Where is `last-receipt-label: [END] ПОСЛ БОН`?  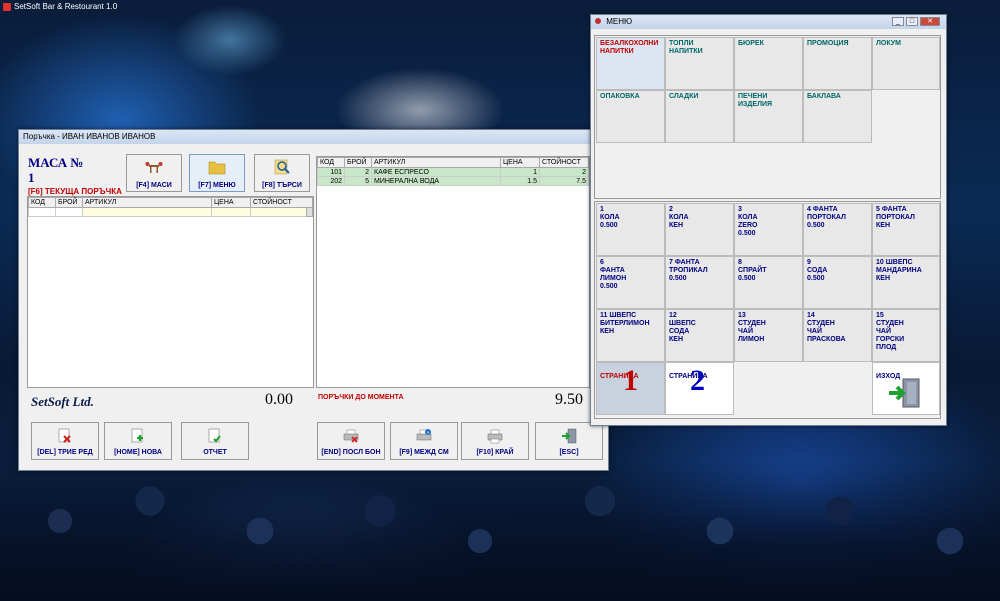 last-receipt-label: [END] ПОСЛ БОН is located at coordinates (351, 452).